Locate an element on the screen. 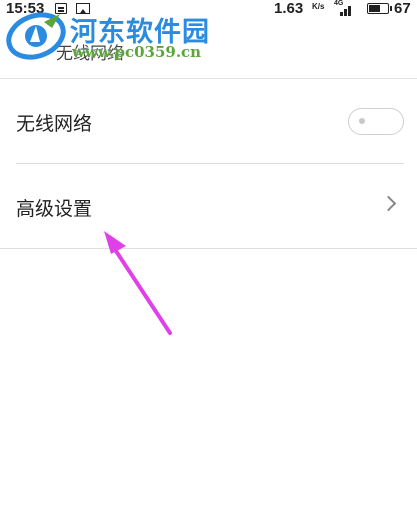 This screenshot has width=417, height=526. chevron-right-icon is located at coordinates (388, 203).